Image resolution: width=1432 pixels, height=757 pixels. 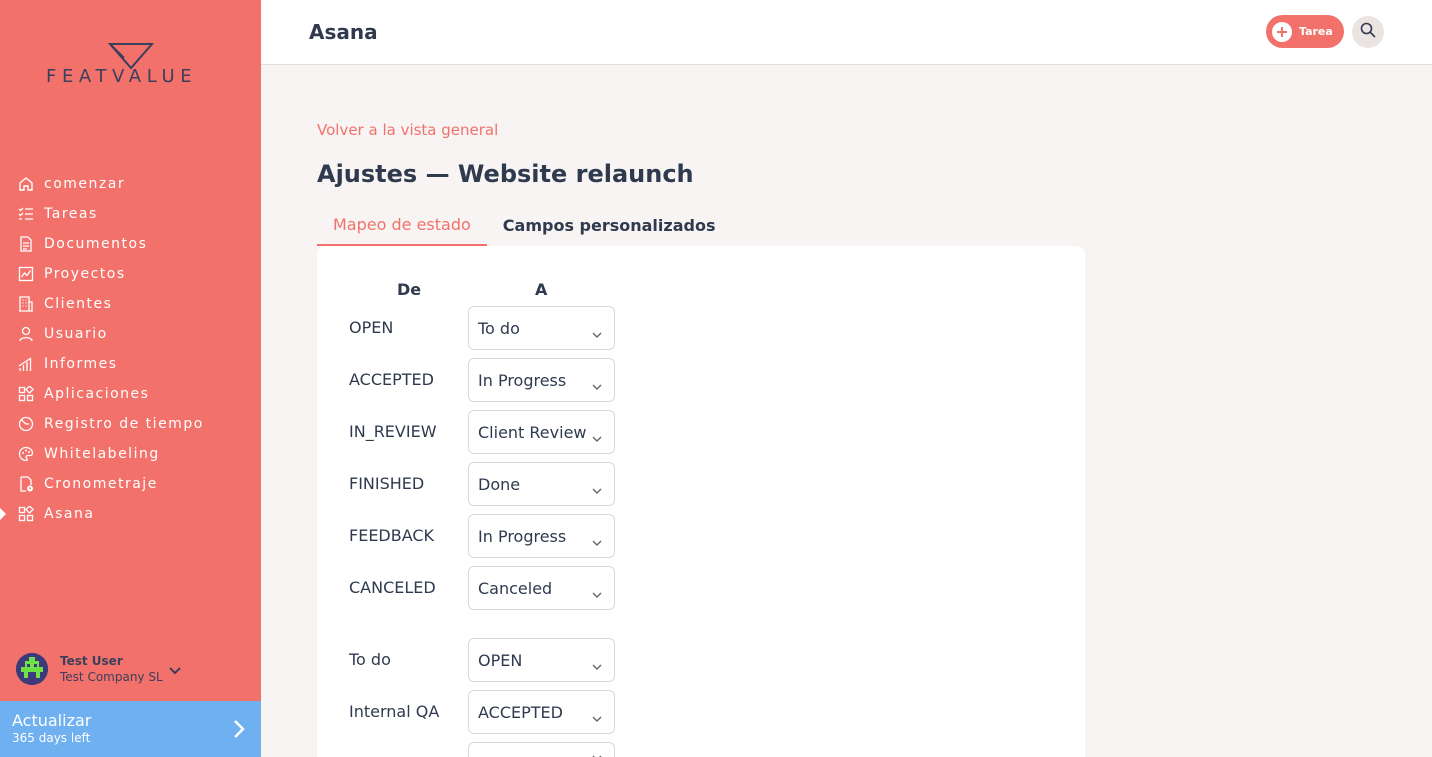 I want to click on user-profile: Test User Test Company SL, so click(x=131, y=669).